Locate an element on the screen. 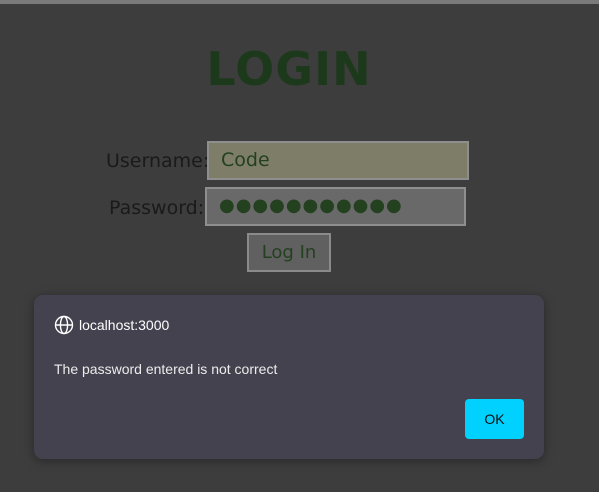 The image size is (599, 492). dialog-header: localhost:3000 is located at coordinates (111, 325).